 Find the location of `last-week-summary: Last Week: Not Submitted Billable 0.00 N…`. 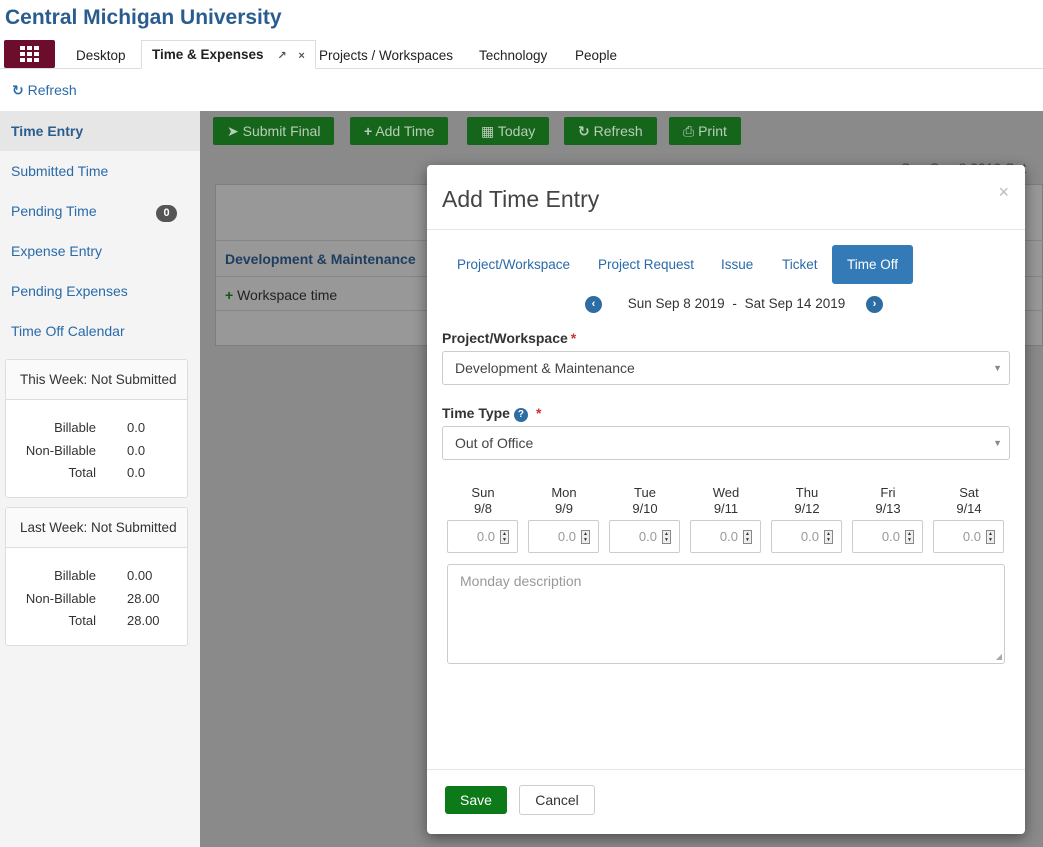

last-week-summary: Last Week: Not Submitted Billable 0.00 N… is located at coordinates (96, 576).